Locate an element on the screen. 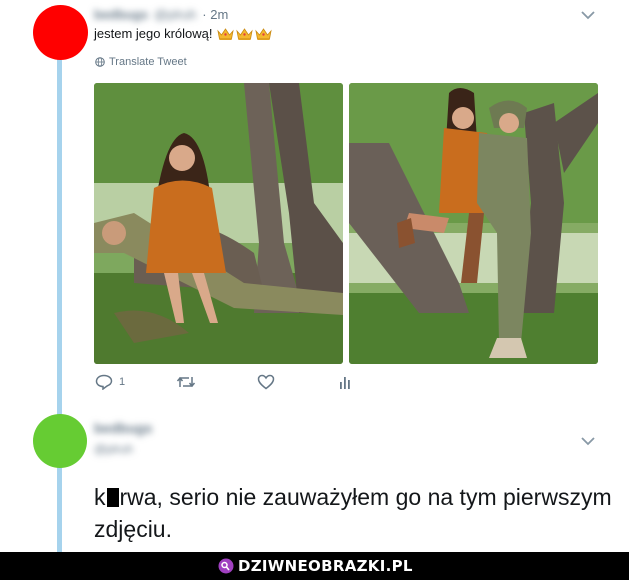 The image size is (629, 580). crown-emoji-group is located at coordinates (244, 34).